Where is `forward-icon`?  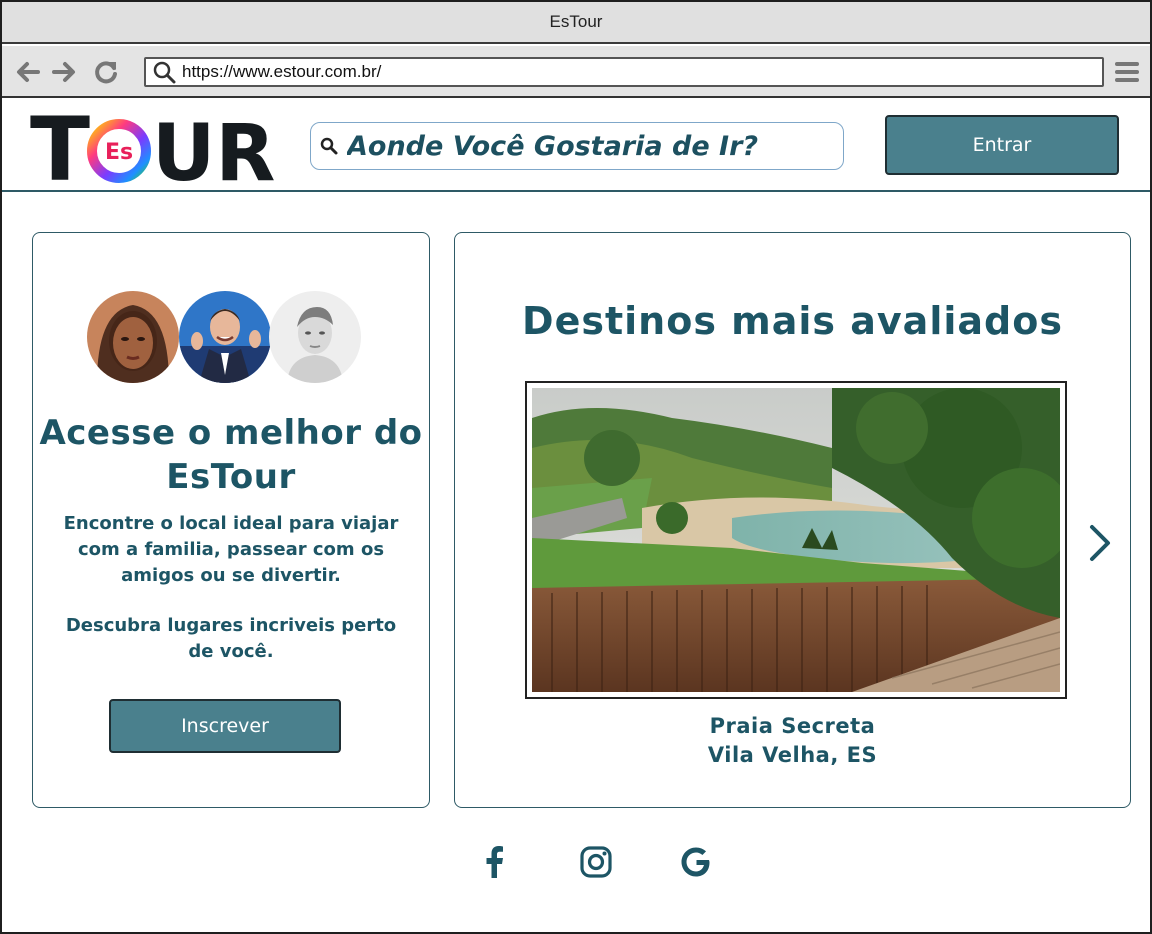
forward-icon is located at coordinates (64, 72).